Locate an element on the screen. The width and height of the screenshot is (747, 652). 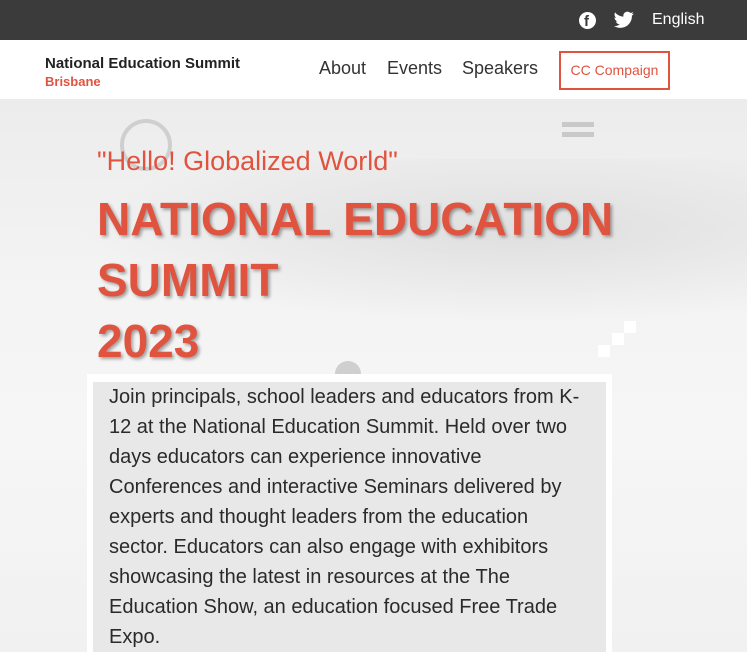
hero-tagline: "Hello! Globalized World" is located at coordinates (247, 161).